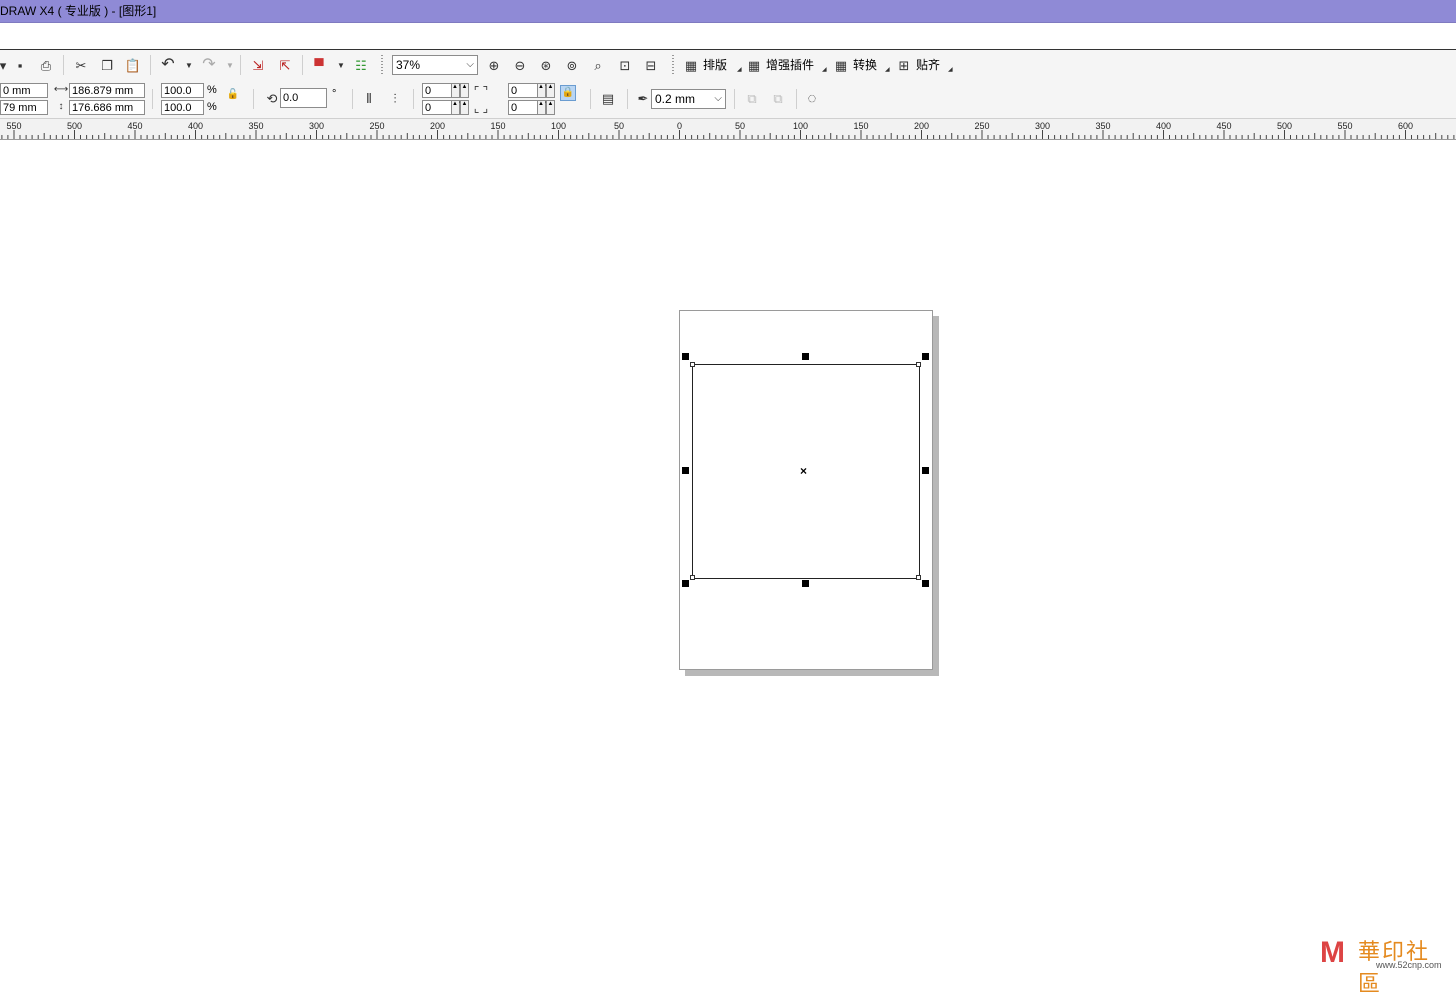 Image resolution: width=1456 pixels, height=998 pixels. Describe the element at coordinates (464, 90) in the screenshot. I see `corner-top-left-up-button: ▲` at that location.